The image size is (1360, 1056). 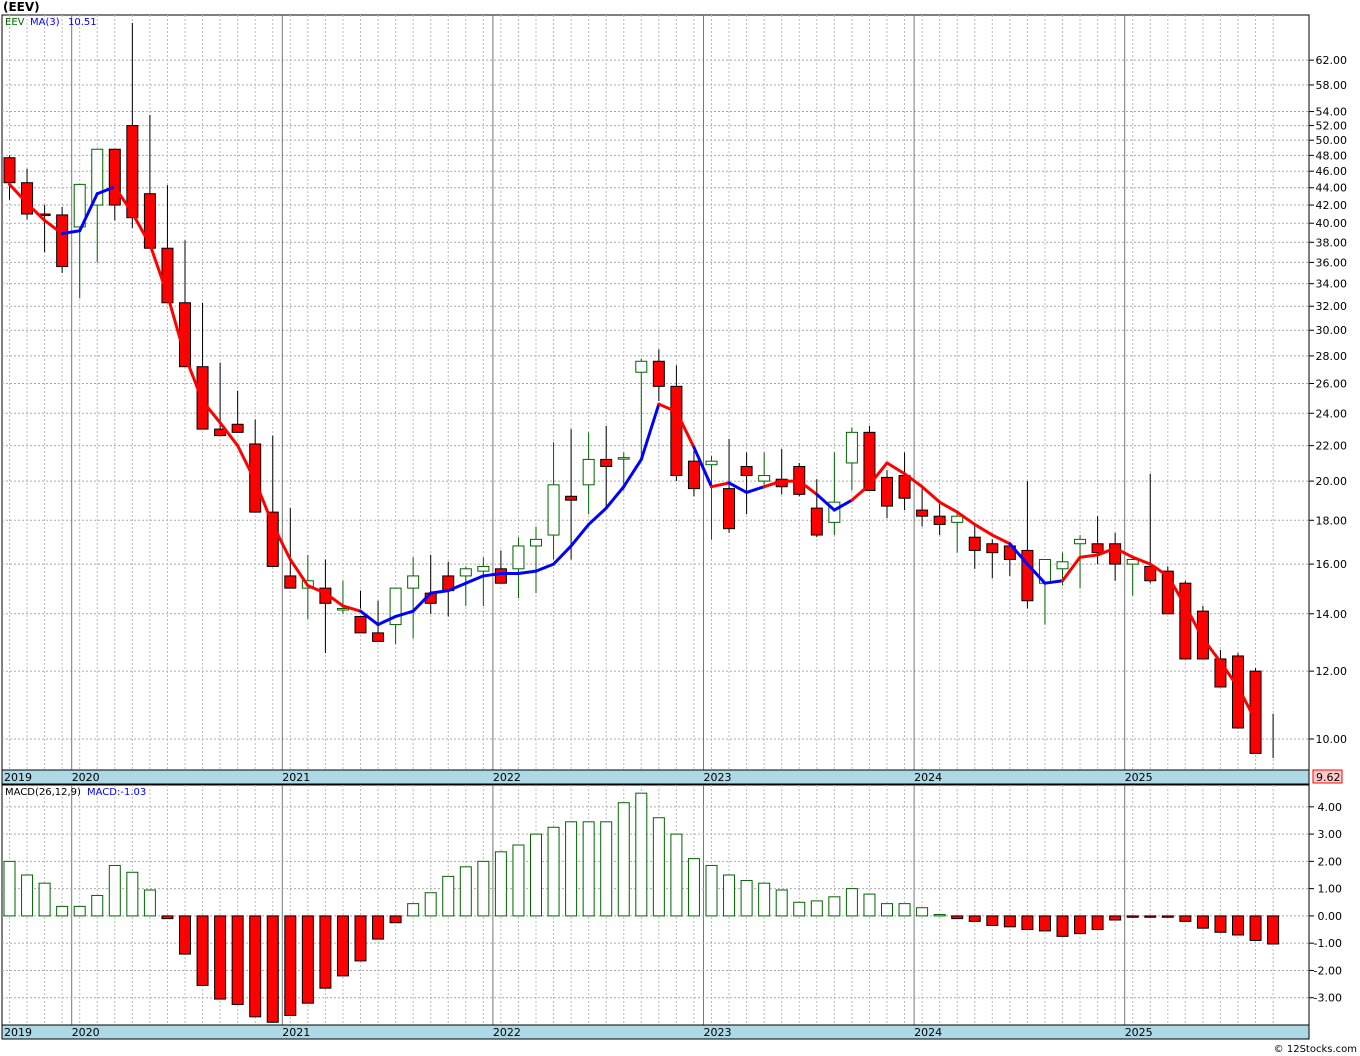 I want to click on price-legend-ma-value: 10.51, so click(x=82, y=22).